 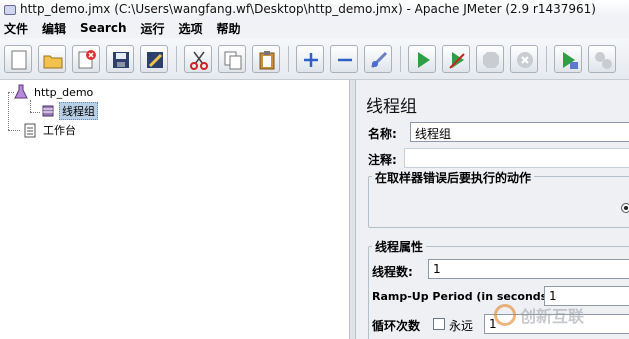 I want to click on toggle-button, so click(x=378, y=59).